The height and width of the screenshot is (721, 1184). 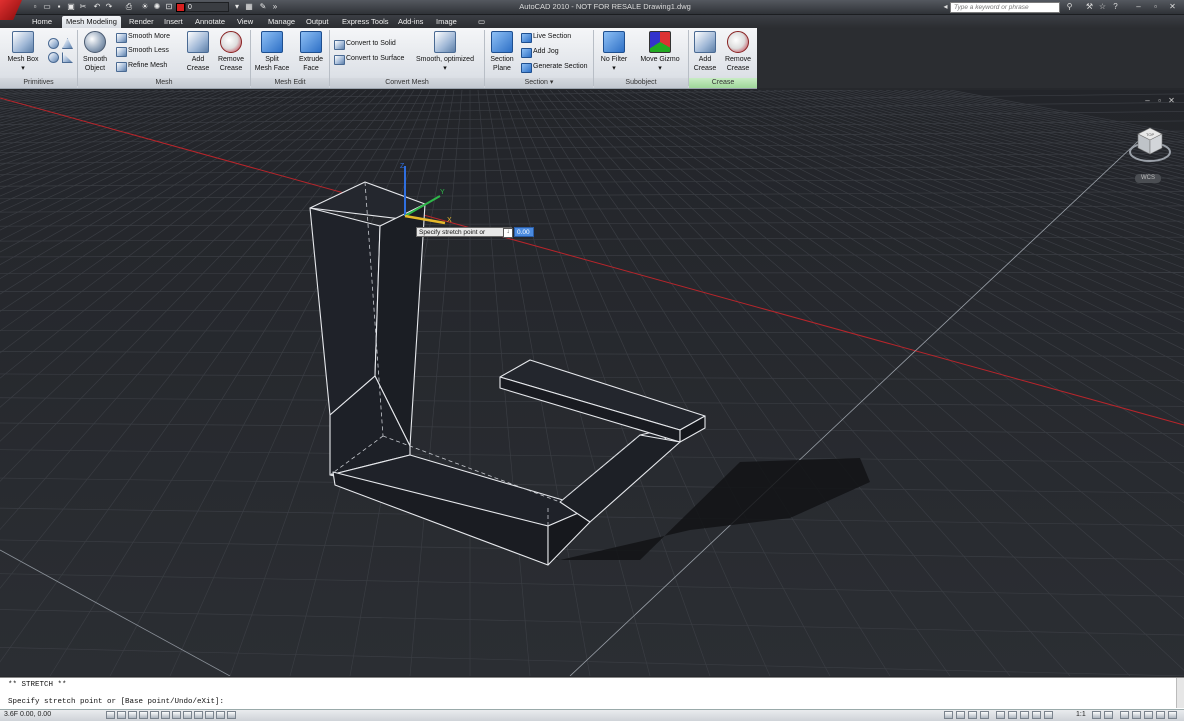 I want to click on mesh-box-button: Mesh Box ▾, so click(x=23, y=53).